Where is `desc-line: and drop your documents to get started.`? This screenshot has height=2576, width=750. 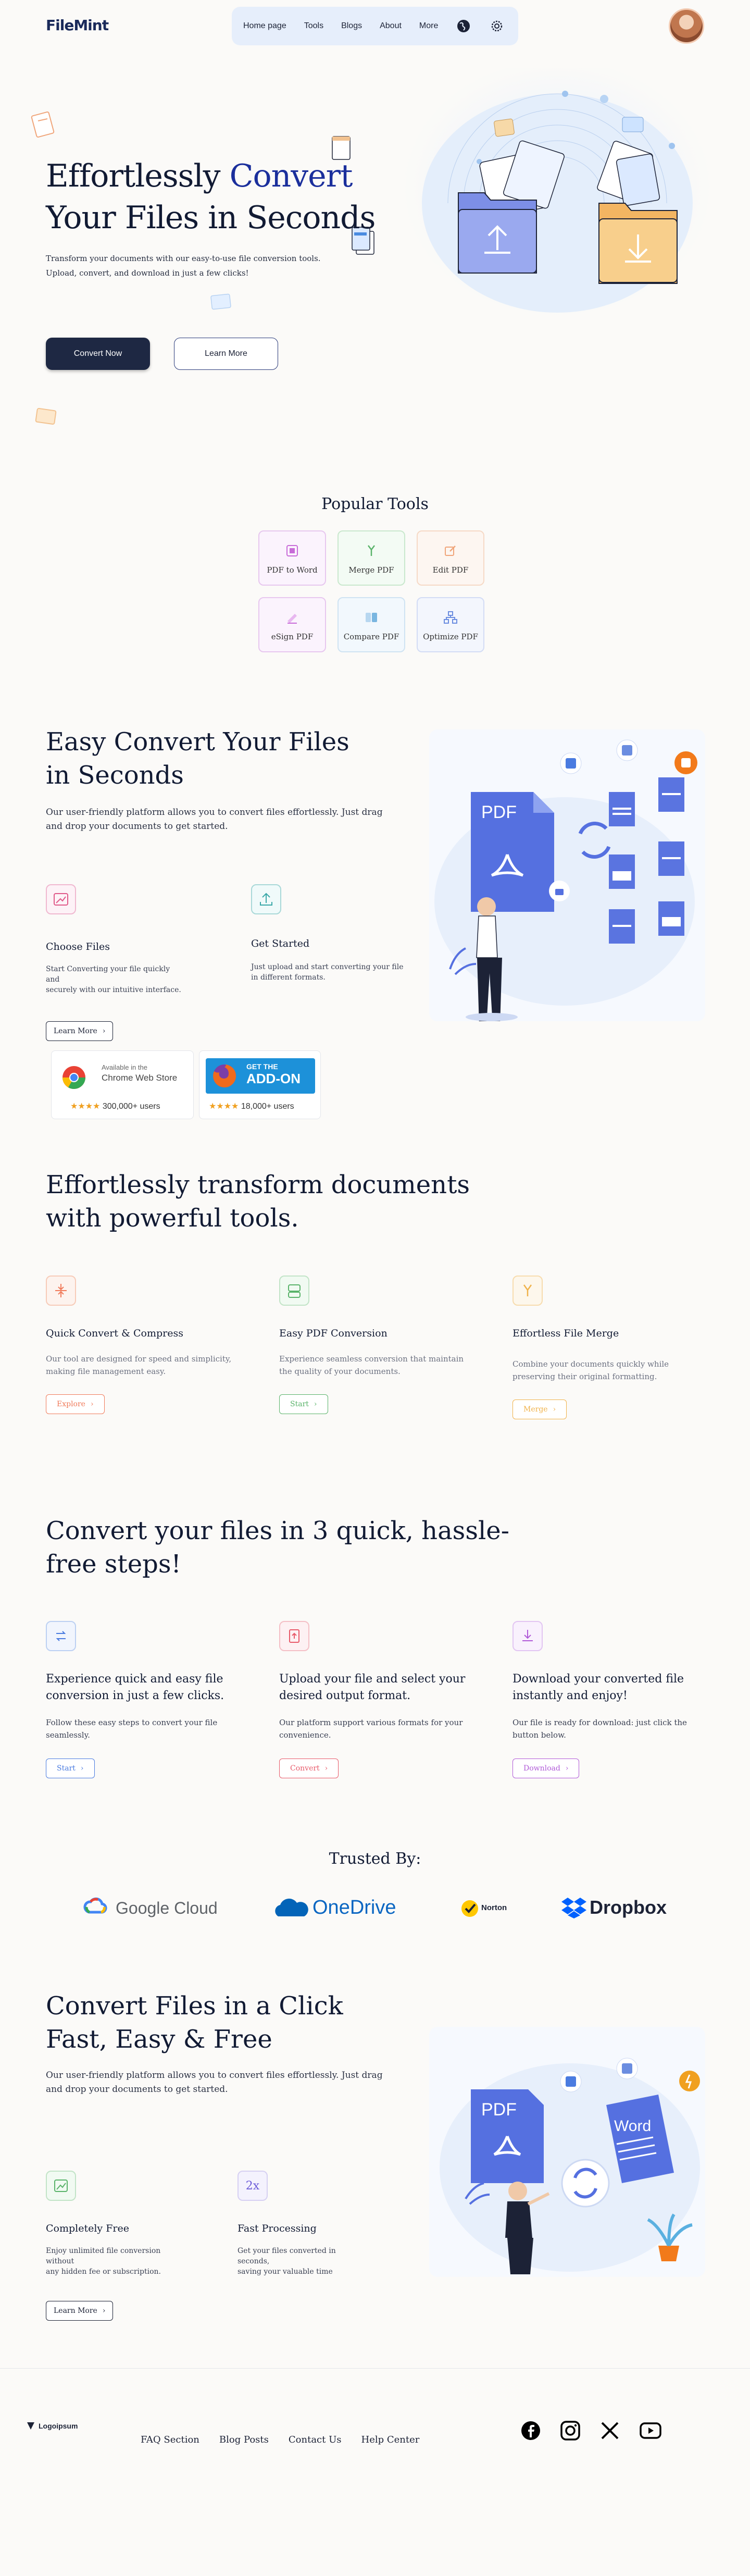 desc-line: and drop your documents to get started. is located at coordinates (137, 826).